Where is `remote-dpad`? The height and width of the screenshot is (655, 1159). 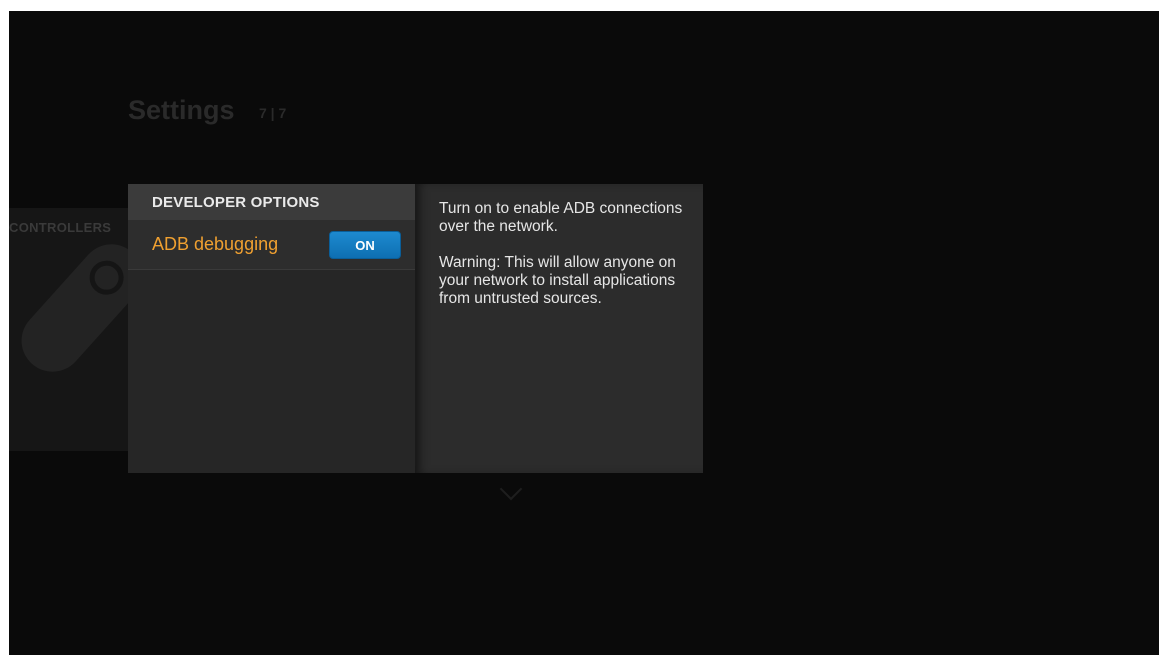 remote-dpad is located at coordinates (106, 277).